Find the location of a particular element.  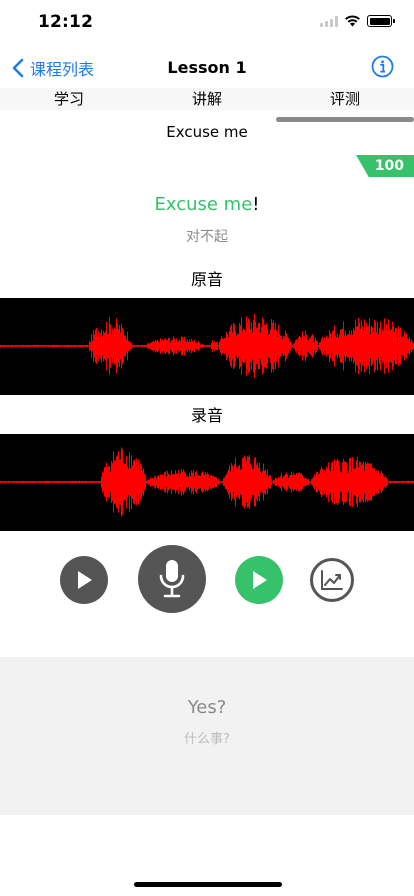

info-icon is located at coordinates (382, 66).